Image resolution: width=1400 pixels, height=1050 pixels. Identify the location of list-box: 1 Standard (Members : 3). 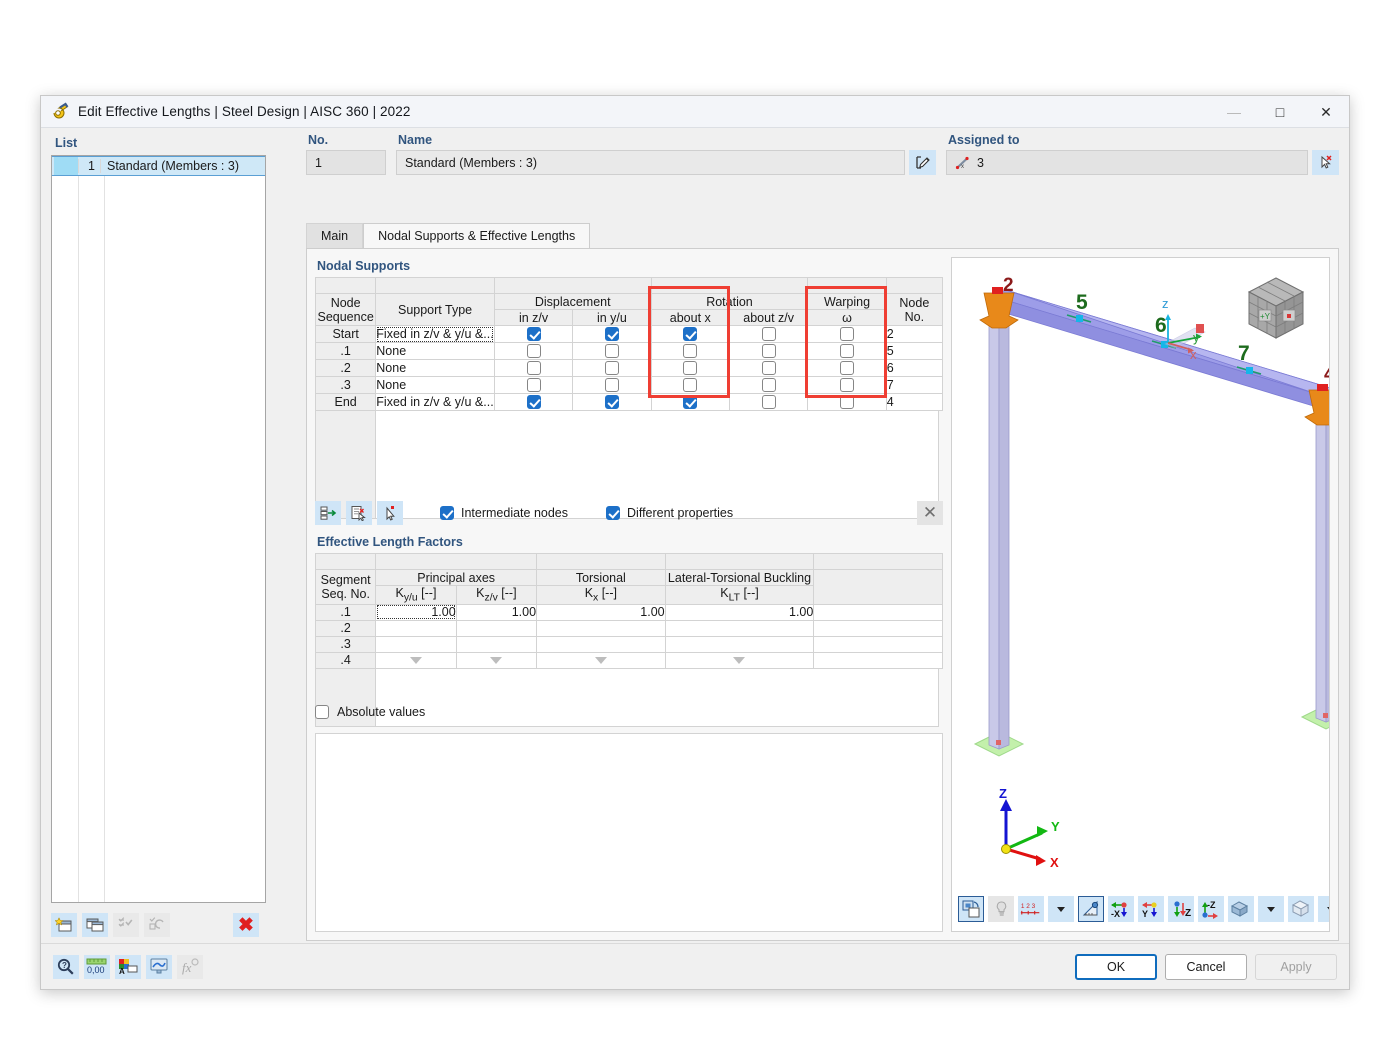
(158, 529).